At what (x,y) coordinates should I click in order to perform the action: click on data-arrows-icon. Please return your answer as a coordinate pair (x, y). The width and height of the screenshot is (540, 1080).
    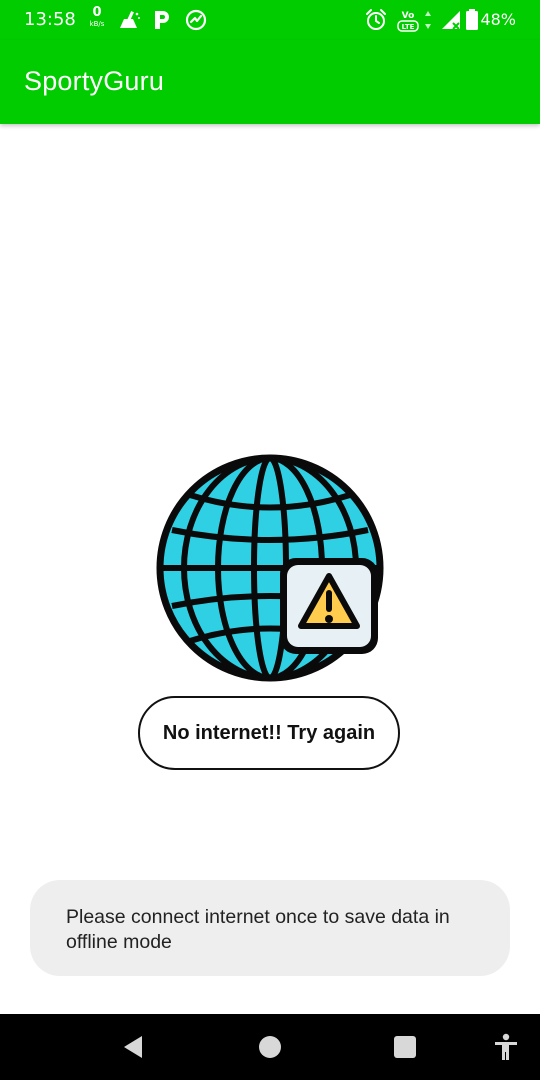
    Looking at the image, I should click on (428, 20).